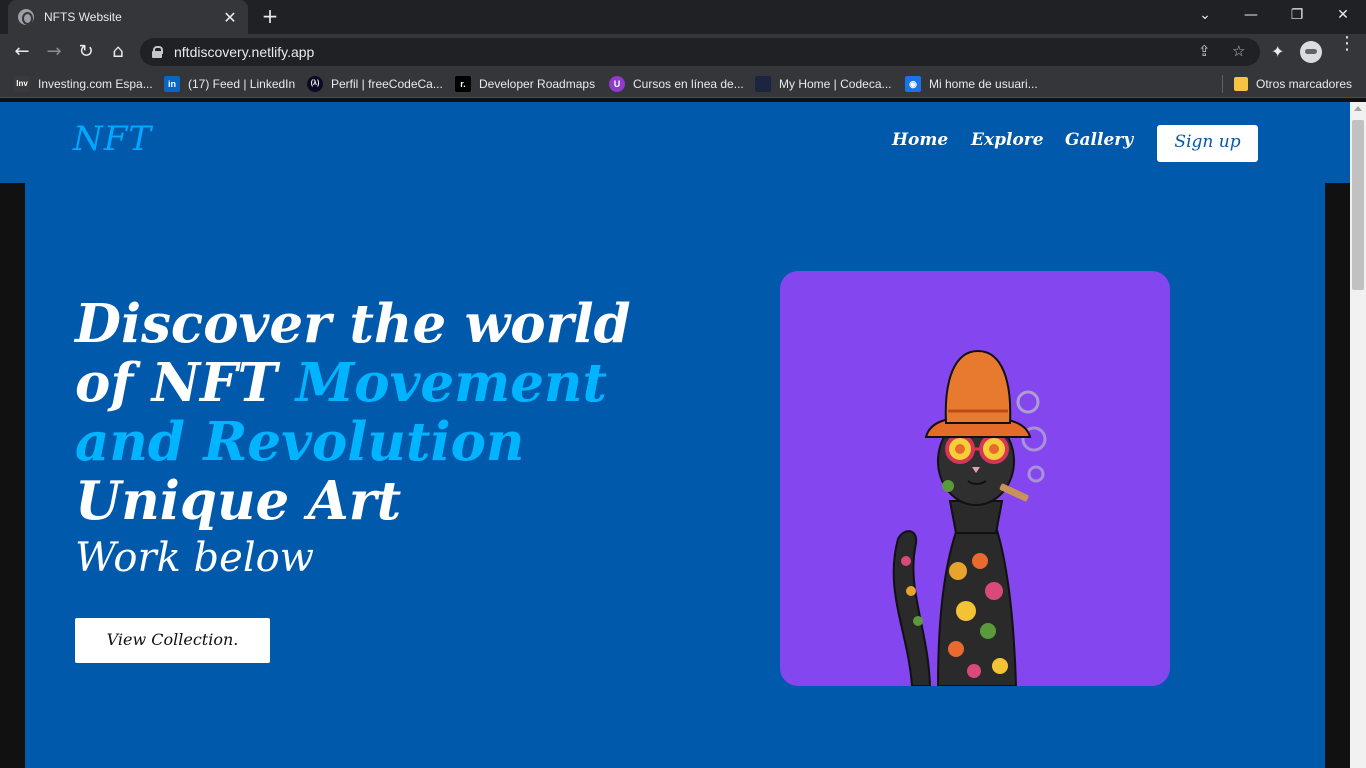  I want to click on back-button: ←, so click(22, 52).